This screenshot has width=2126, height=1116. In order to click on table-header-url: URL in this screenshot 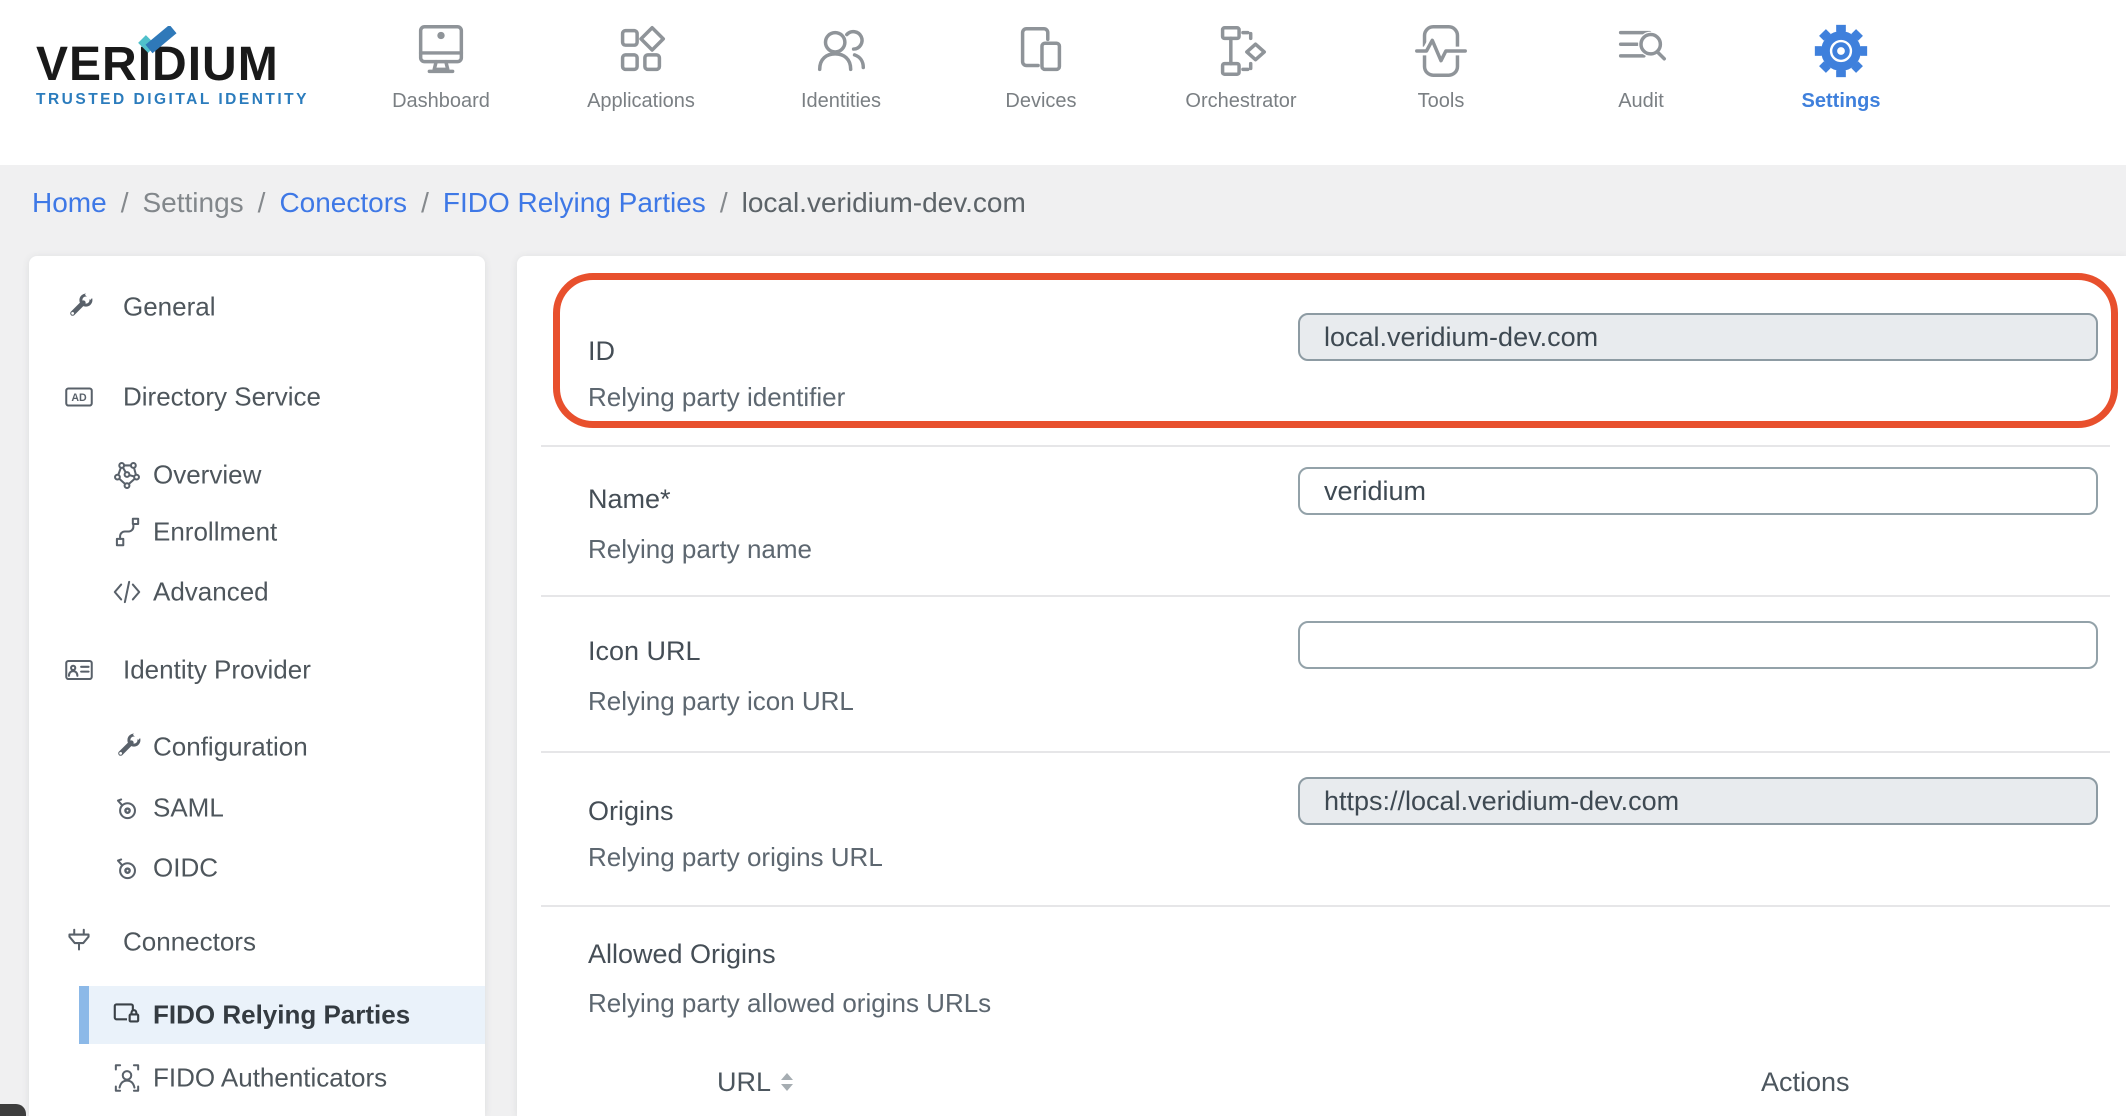, I will do `click(755, 1082)`.